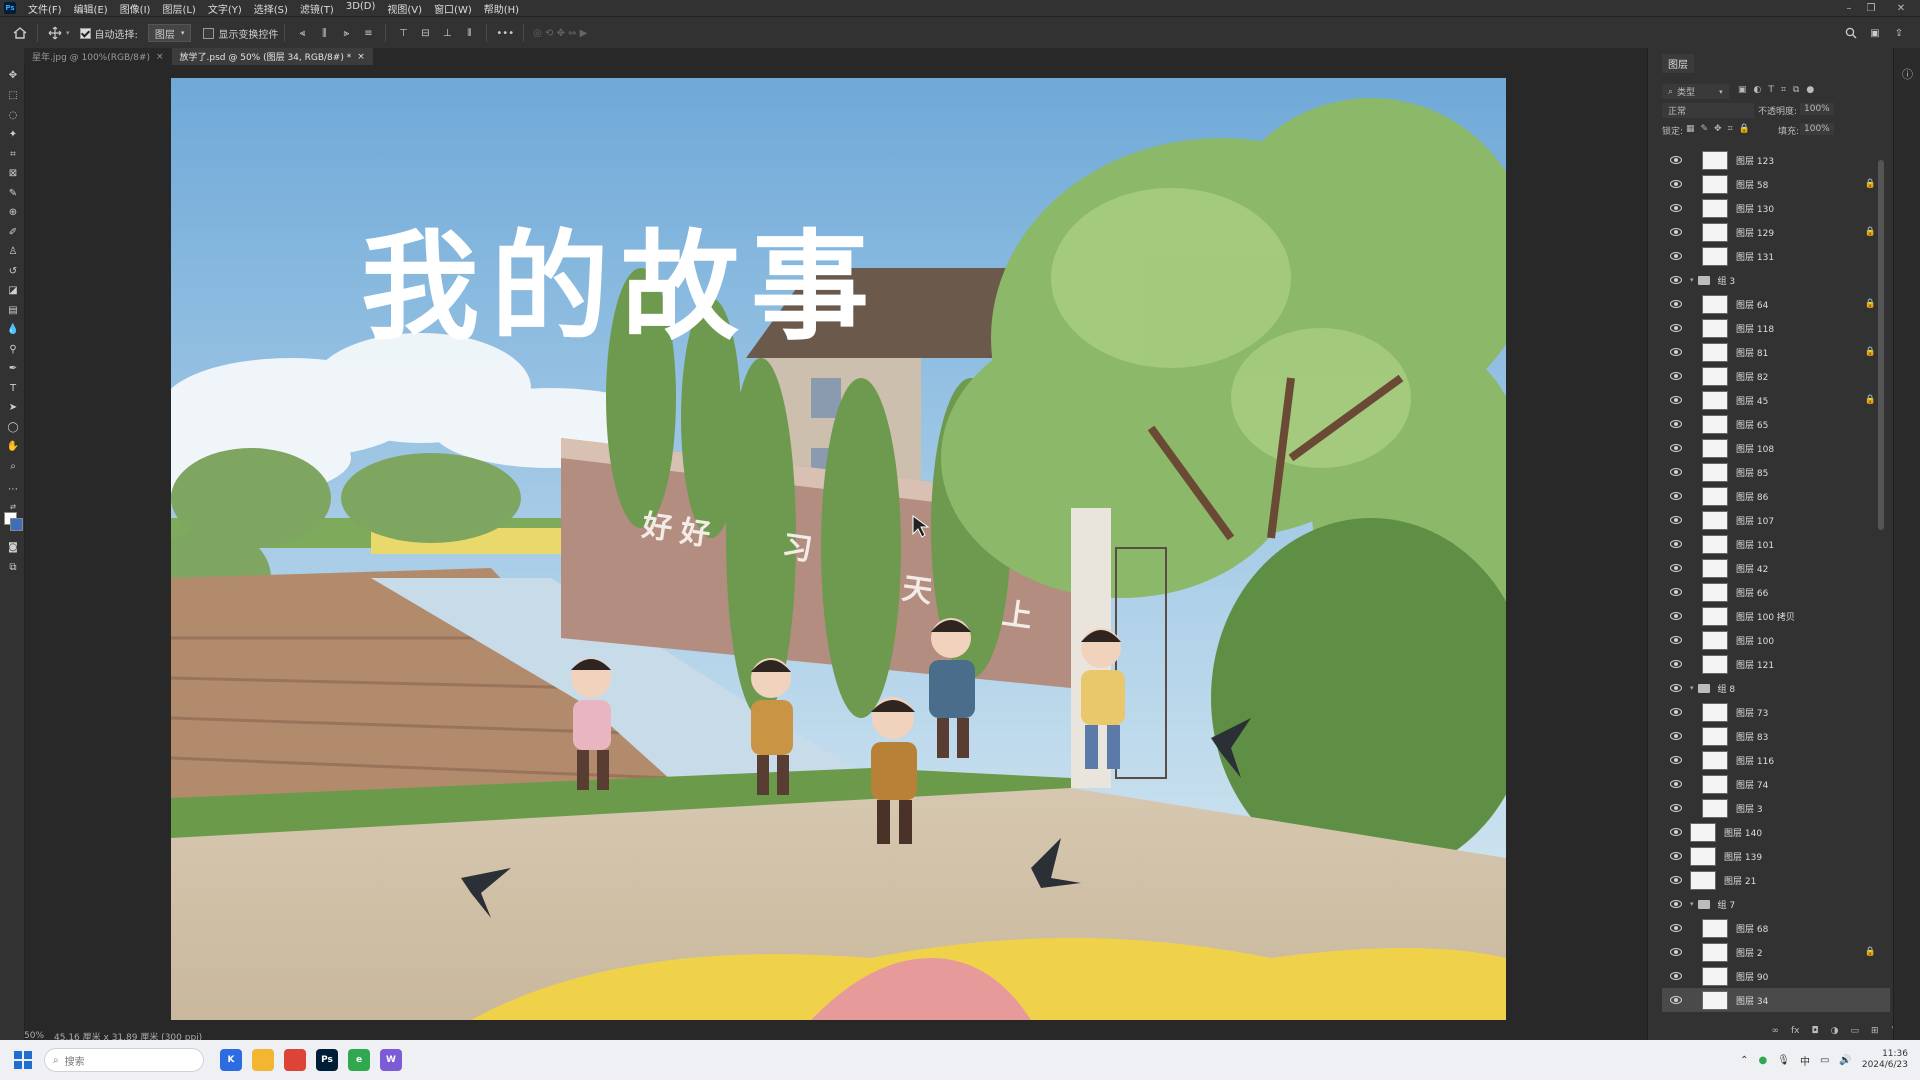 The height and width of the screenshot is (1080, 1920). What do you see at coordinates (295, 1060) in the screenshot?
I see `chrome-icon` at bounding box center [295, 1060].